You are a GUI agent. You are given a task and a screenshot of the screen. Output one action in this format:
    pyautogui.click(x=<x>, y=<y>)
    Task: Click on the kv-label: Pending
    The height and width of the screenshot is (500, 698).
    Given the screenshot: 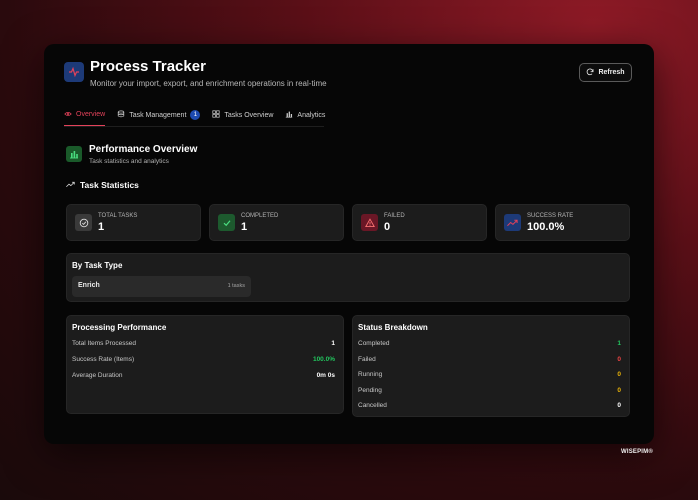 What is the action you would take?
    pyautogui.click(x=370, y=390)
    